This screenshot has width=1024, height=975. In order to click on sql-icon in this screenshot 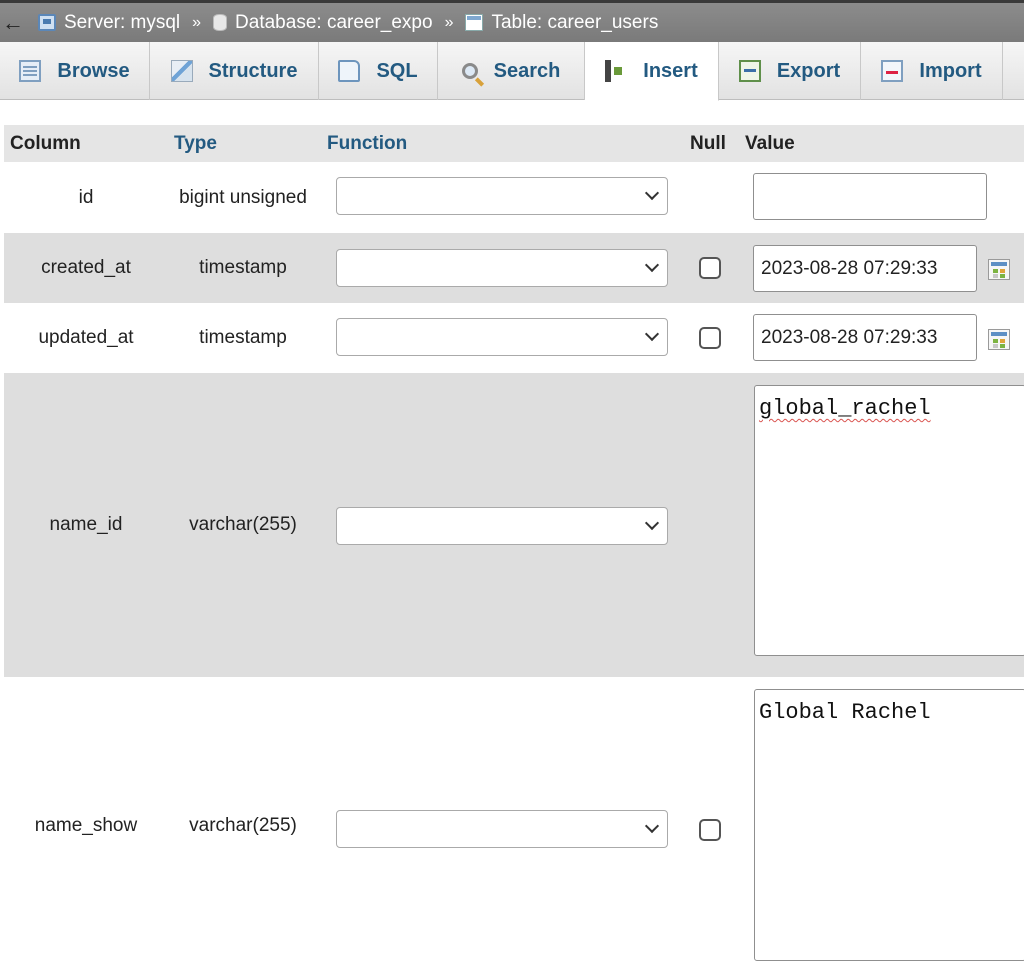, I will do `click(349, 71)`.